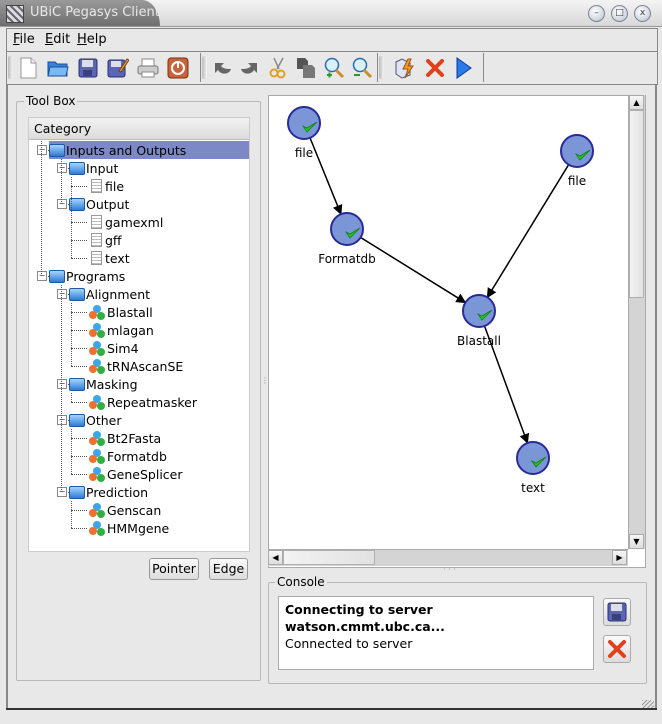  Describe the element at coordinates (129, 528) in the screenshot. I see `tree-item: HMMgene` at that location.